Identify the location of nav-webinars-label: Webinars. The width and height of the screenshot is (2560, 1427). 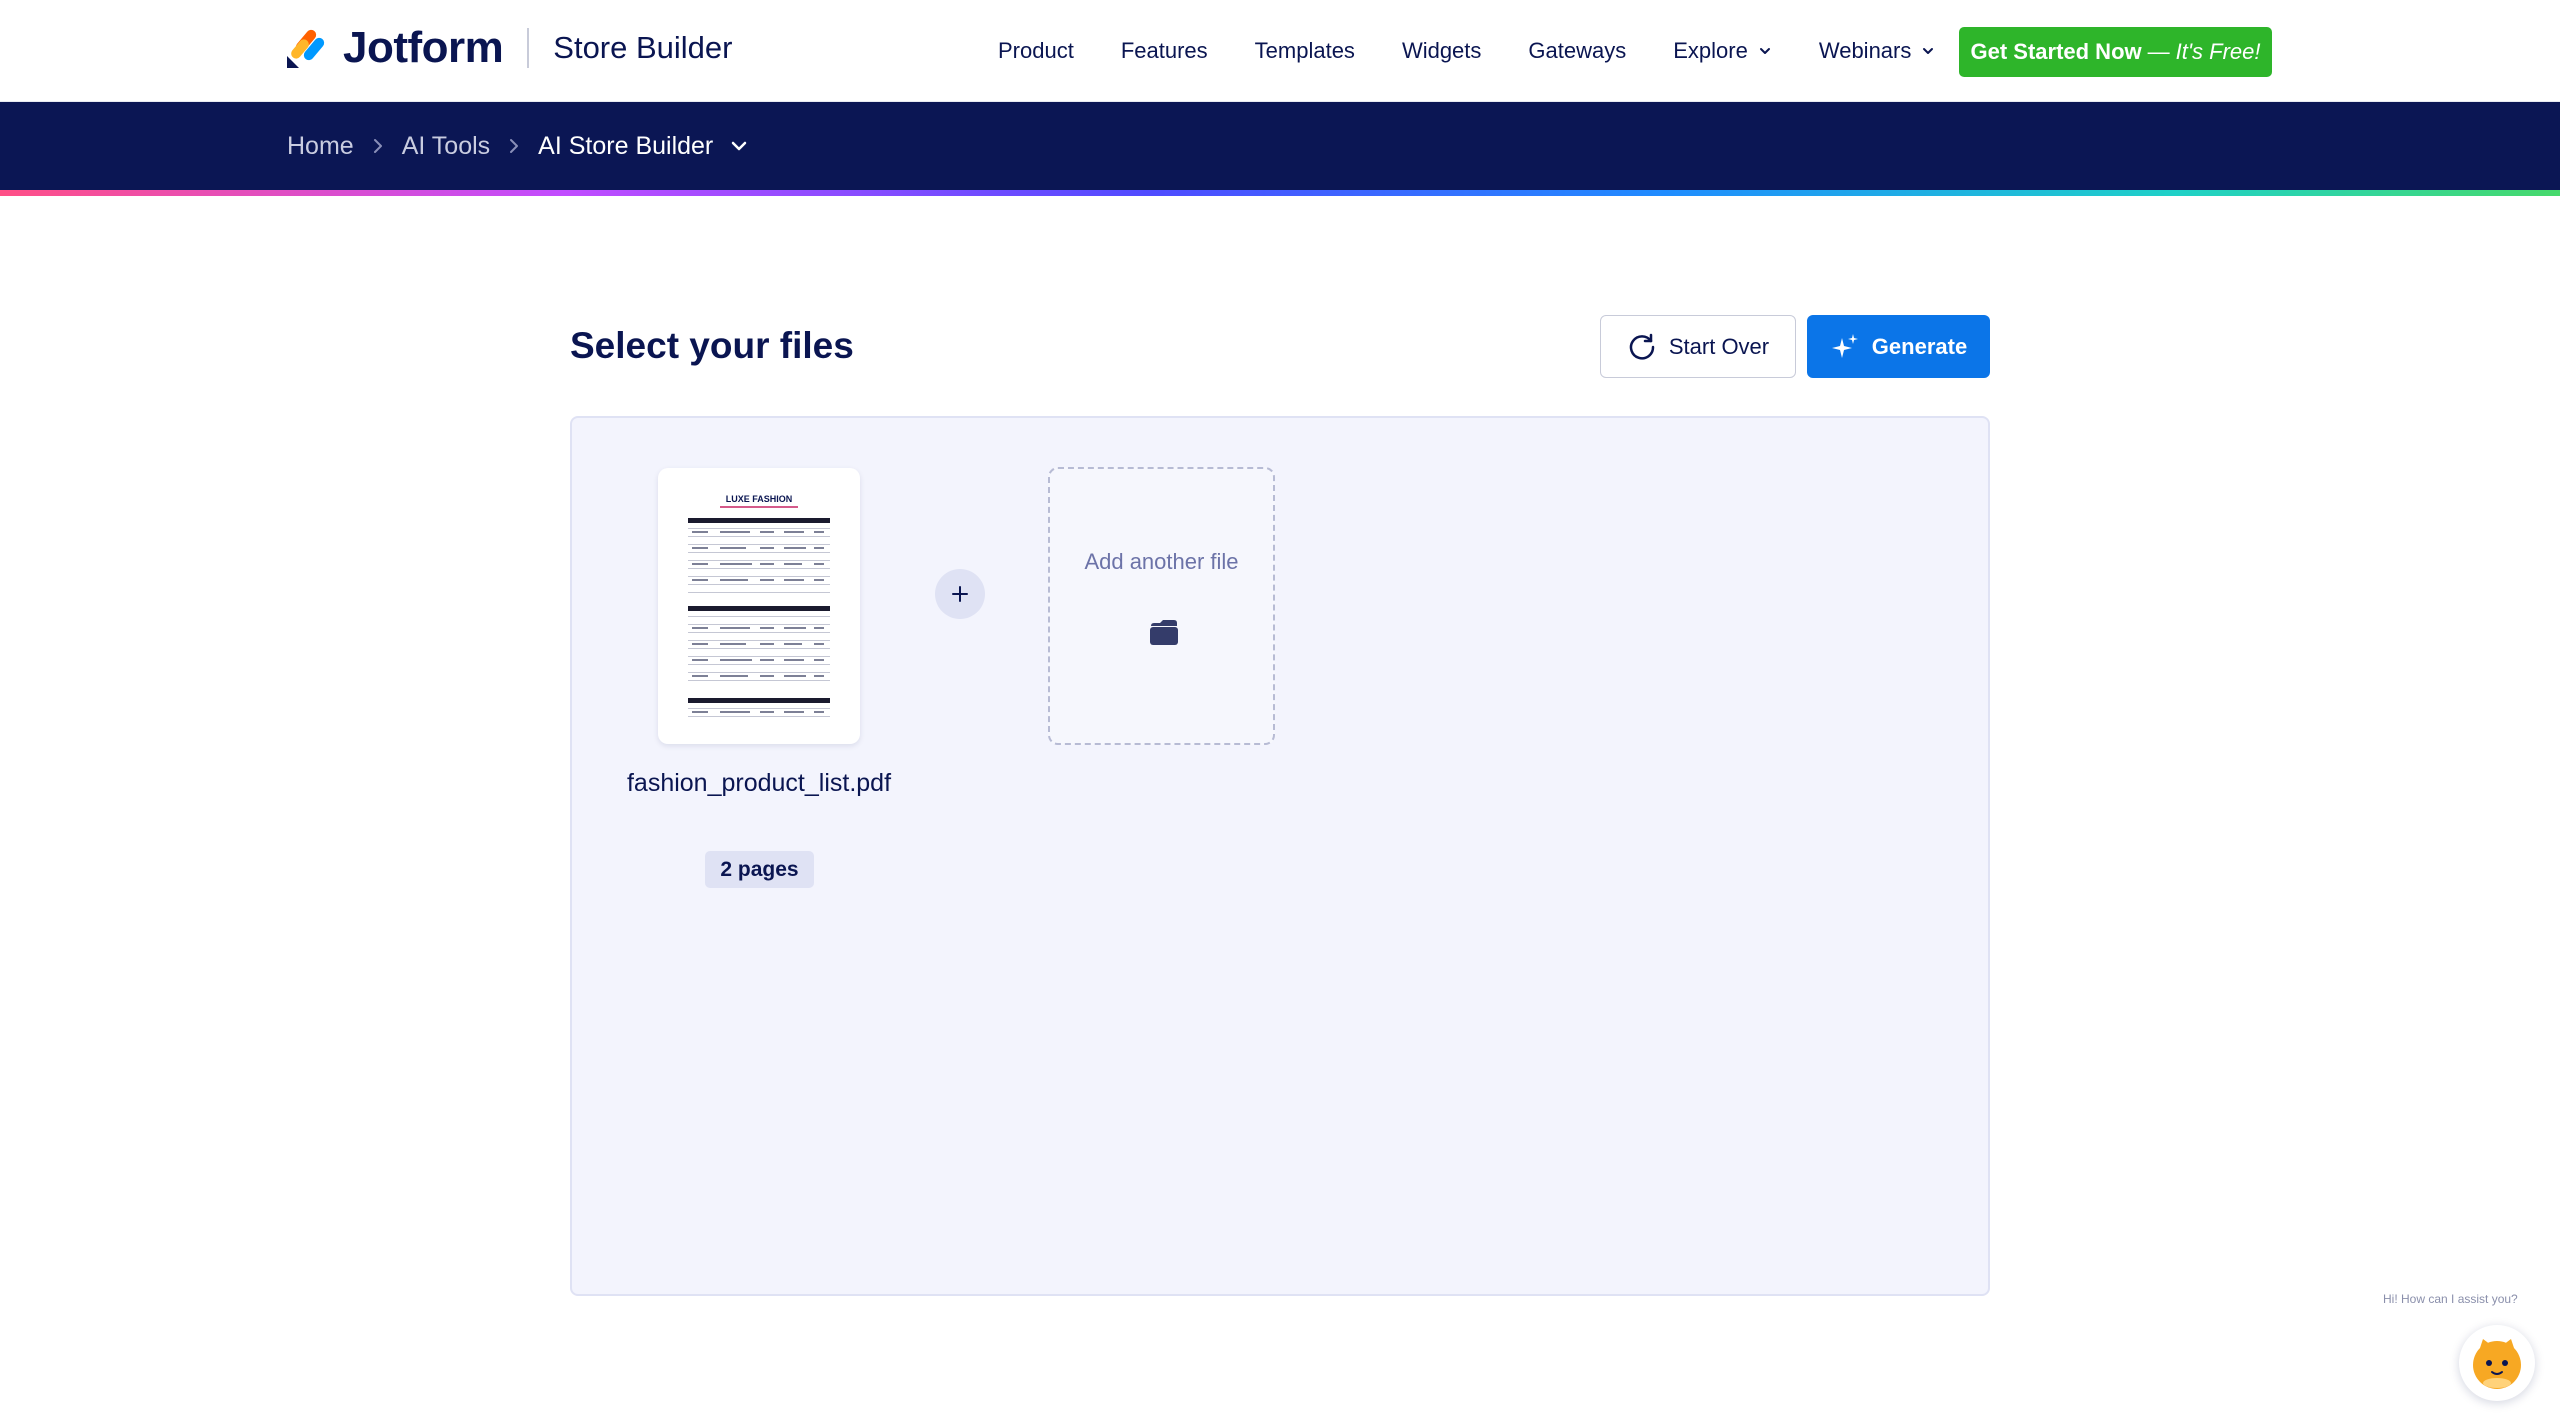
(1865, 50).